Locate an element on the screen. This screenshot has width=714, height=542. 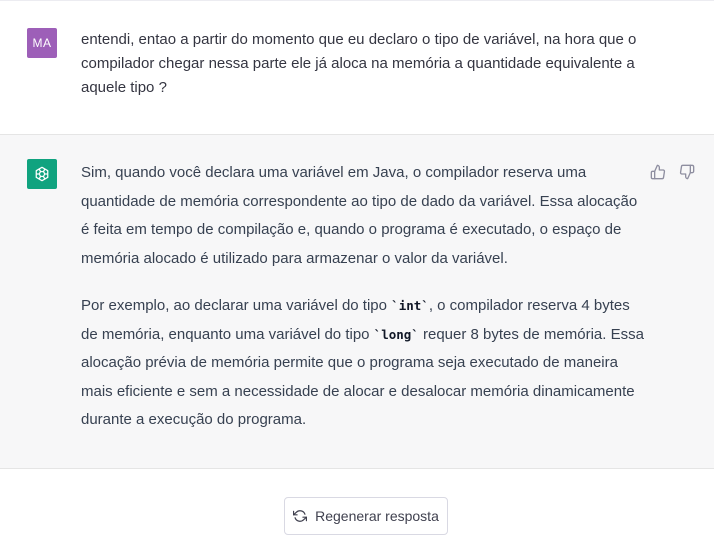
thumbs-up-icon is located at coordinates (658, 172).